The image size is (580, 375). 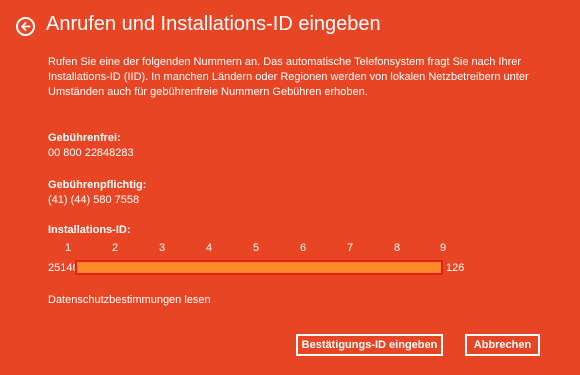 What do you see at coordinates (63, 268) in the screenshot?
I see `installation-id-start: 25146` at bounding box center [63, 268].